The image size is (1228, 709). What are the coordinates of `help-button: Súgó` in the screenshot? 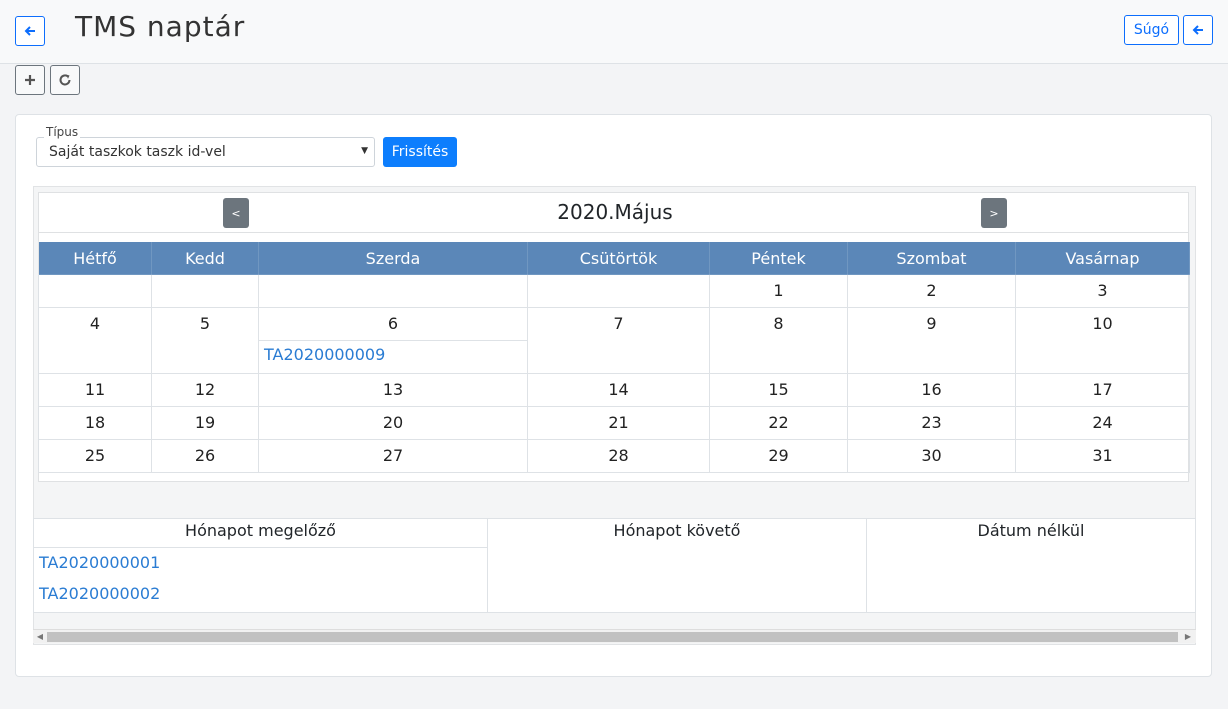 It's located at (1151, 30).